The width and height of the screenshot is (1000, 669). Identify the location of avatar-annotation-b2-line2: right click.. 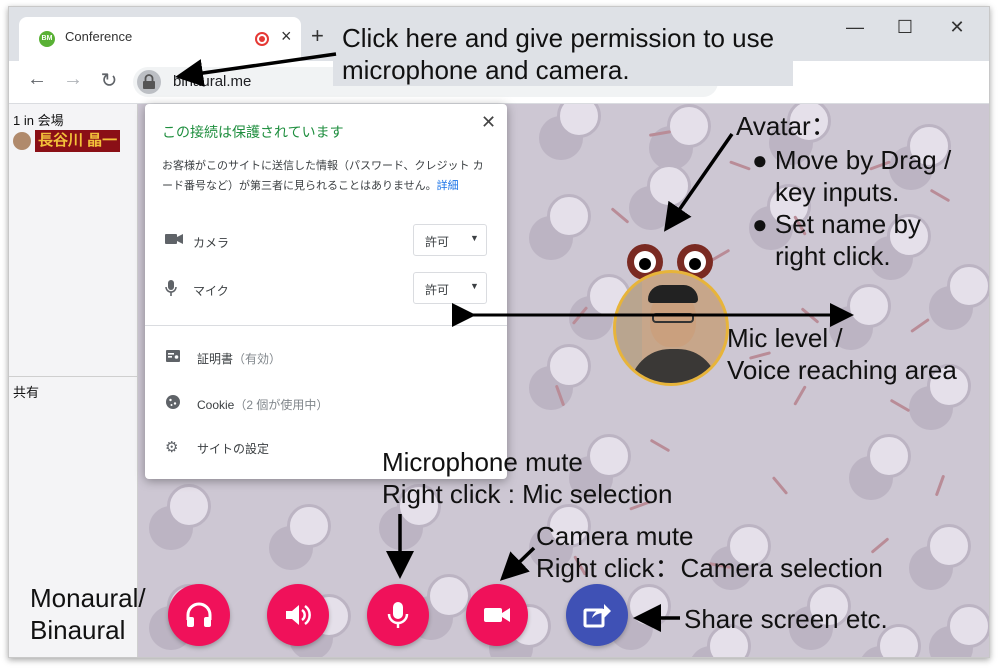
(833, 256).